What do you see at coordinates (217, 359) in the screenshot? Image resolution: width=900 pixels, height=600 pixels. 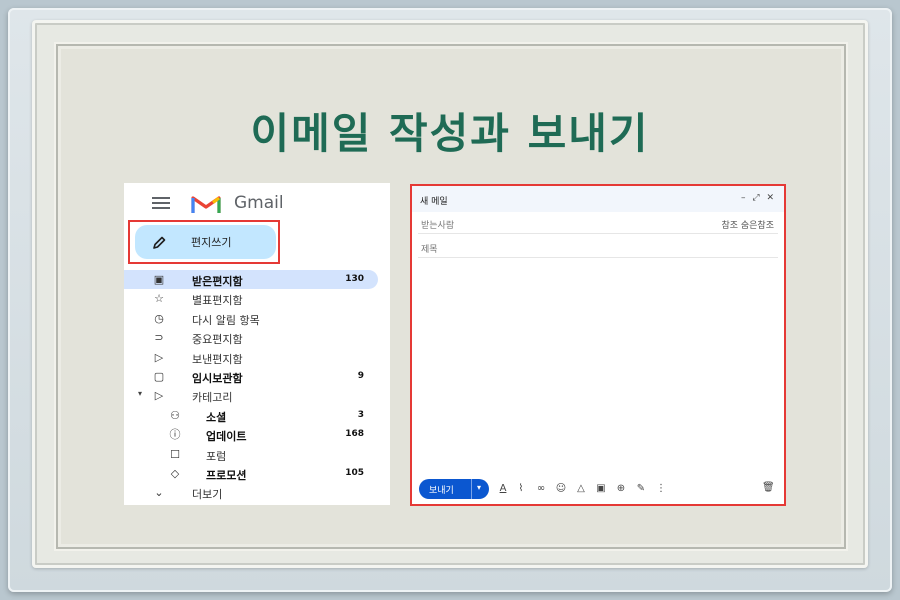 I see `sidebar-item-label: 보낸편지함` at bounding box center [217, 359].